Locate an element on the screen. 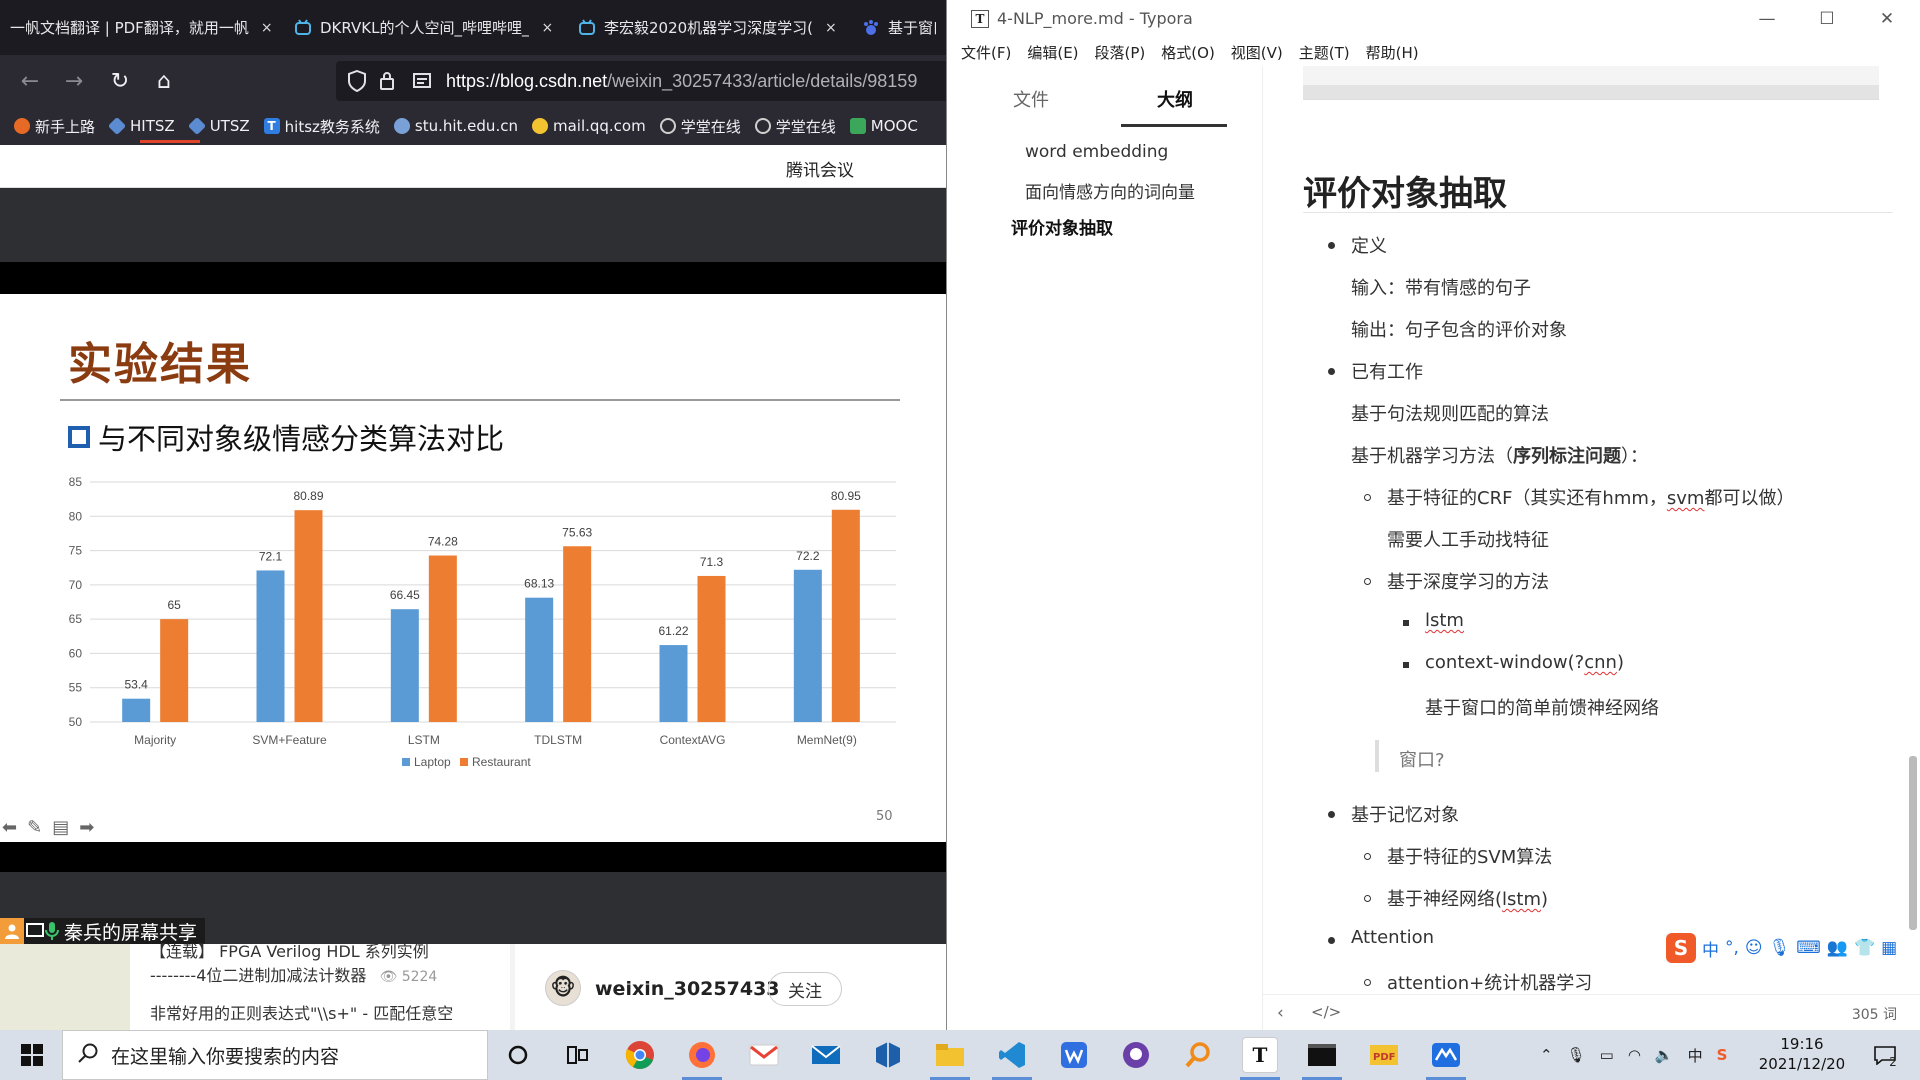  chevron-left-icon: ‹ is located at coordinates (1280, 1013).